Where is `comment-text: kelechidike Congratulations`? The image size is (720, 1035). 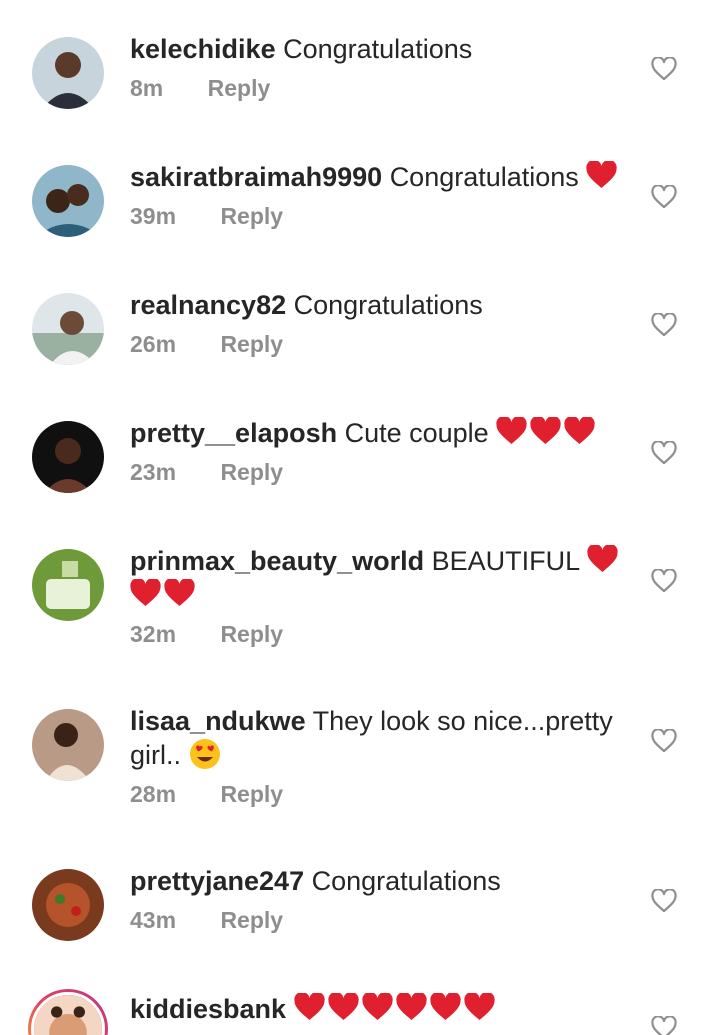
comment-text: kelechidike Congratulations is located at coordinates (380, 49).